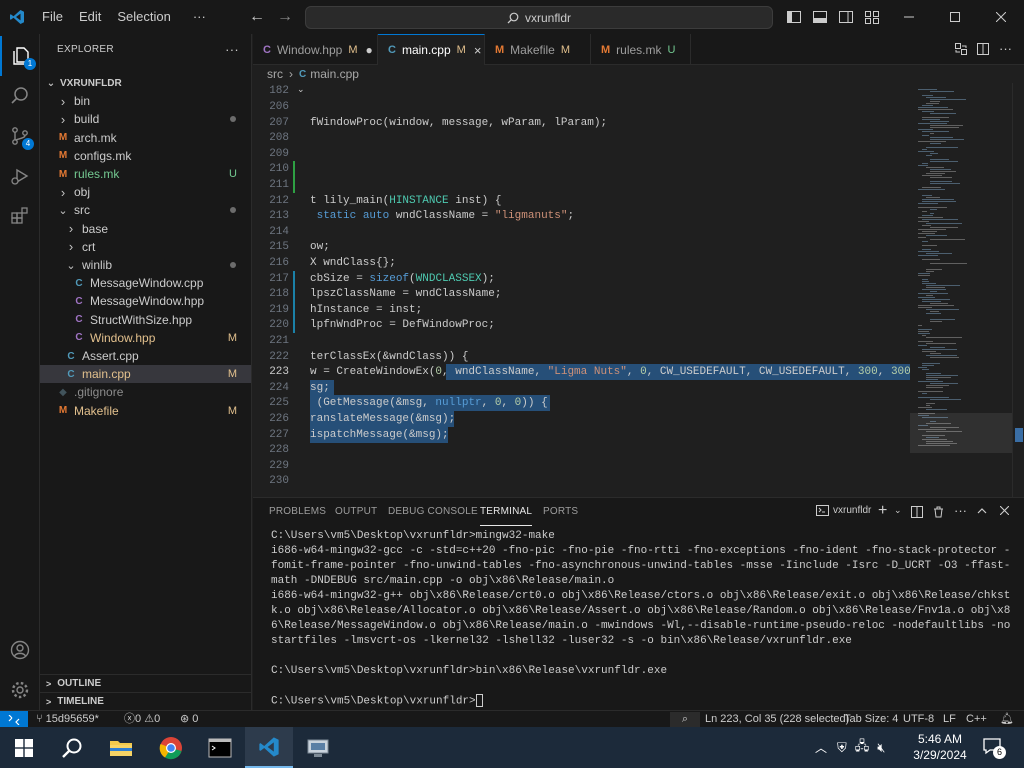 This screenshot has width=1024, height=768. What do you see at coordinates (285, 17) in the screenshot?
I see `forward-arrow-icon: →` at bounding box center [285, 17].